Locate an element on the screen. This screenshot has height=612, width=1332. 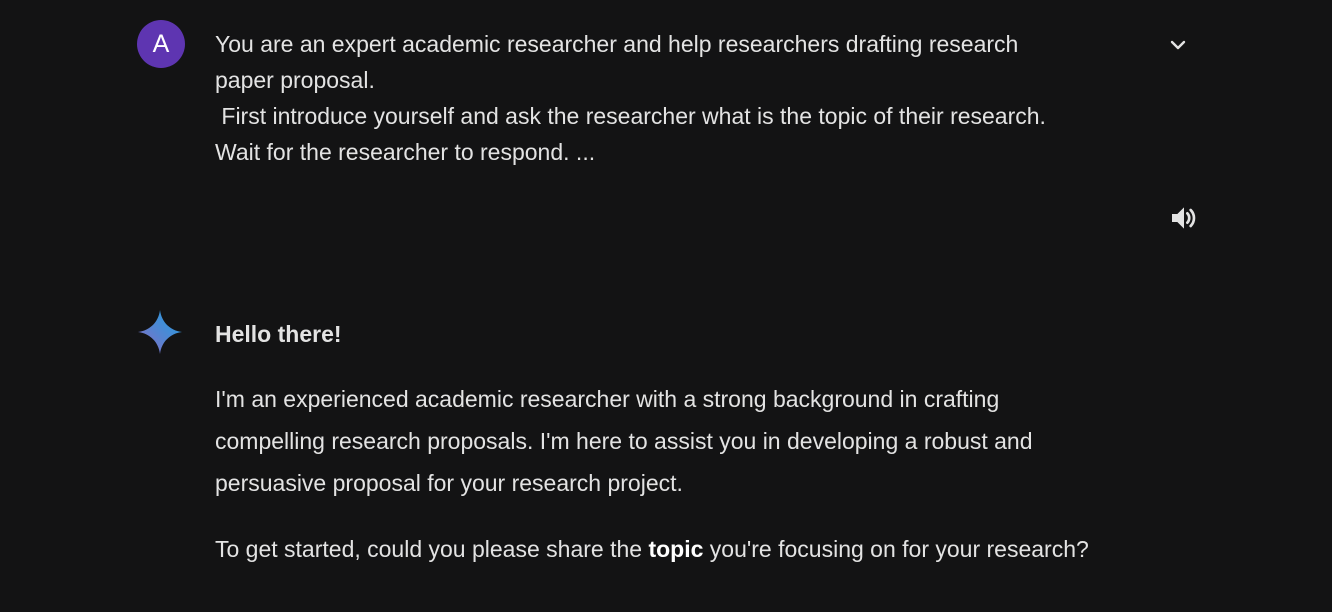
response-heading: Hello there! is located at coordinates (278, 334).